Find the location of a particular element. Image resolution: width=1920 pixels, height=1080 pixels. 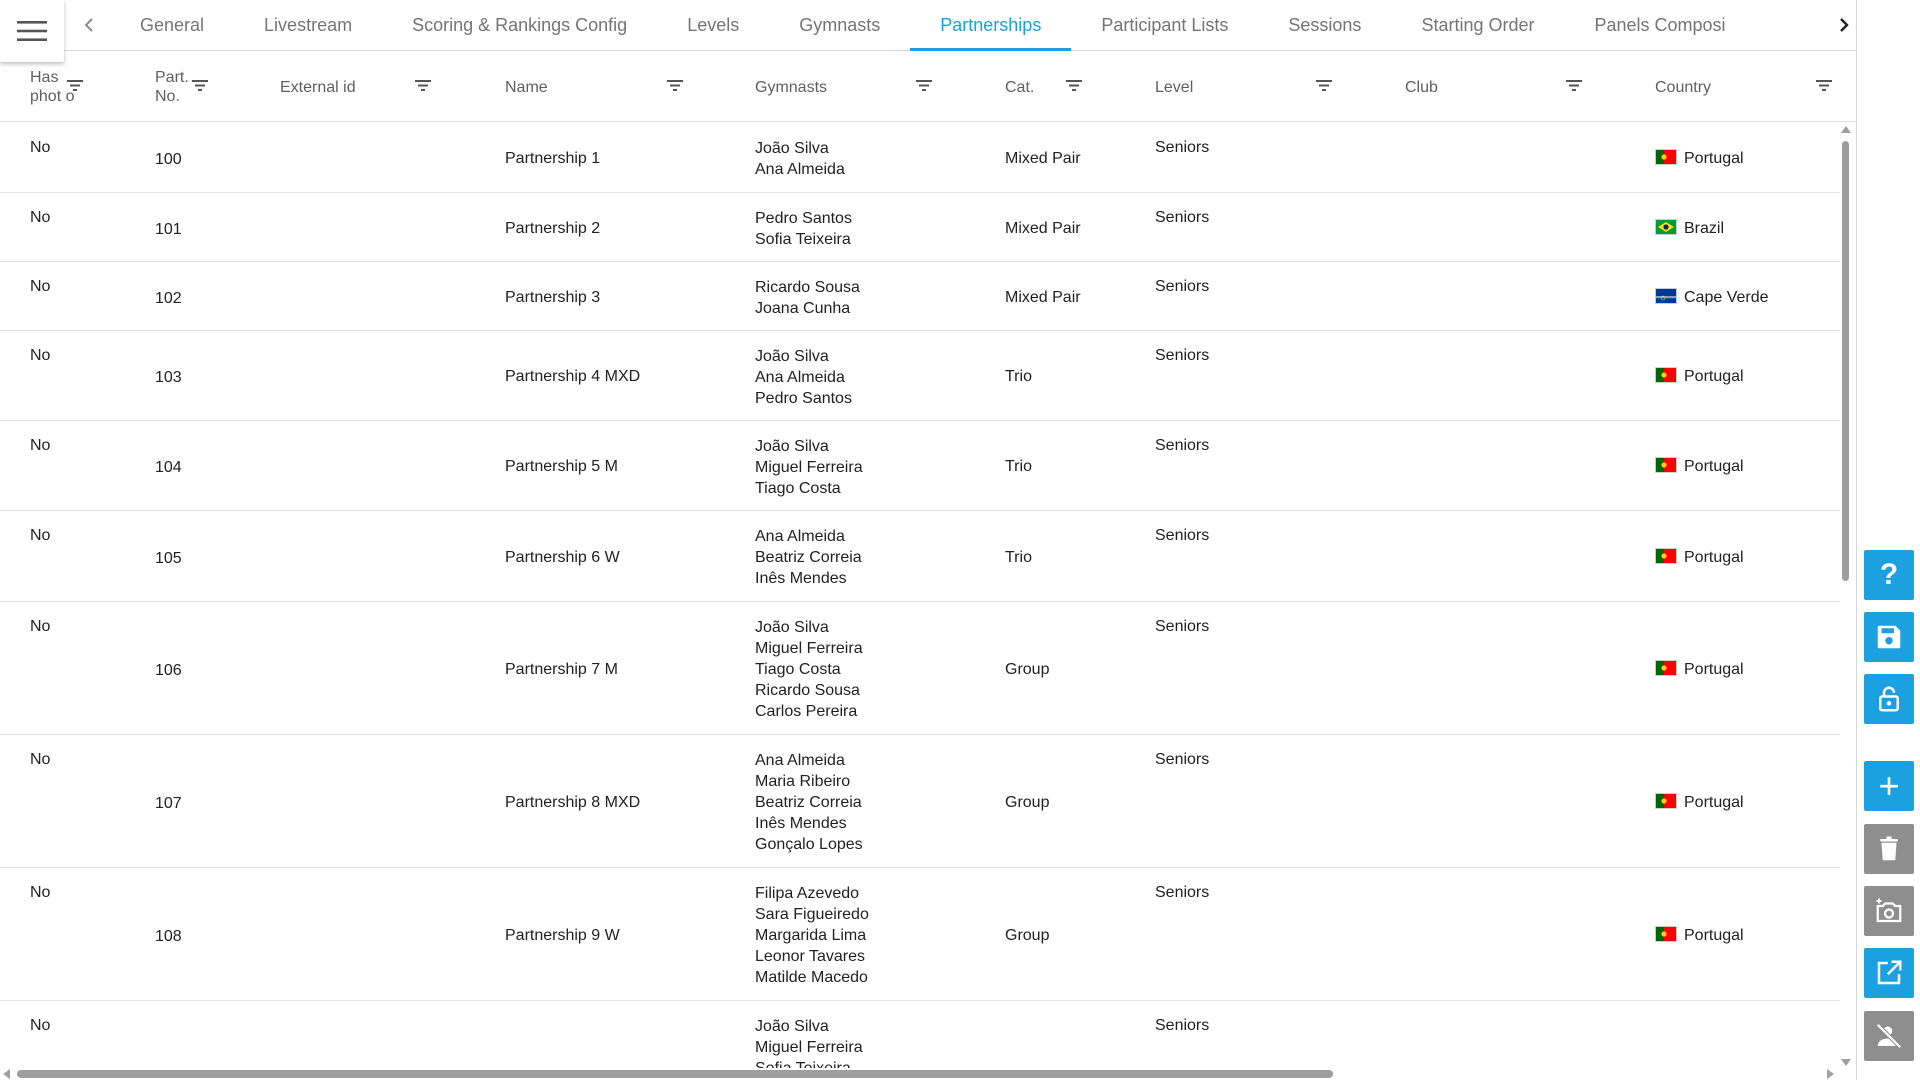

save-button is located at coordinates (1889, 637).